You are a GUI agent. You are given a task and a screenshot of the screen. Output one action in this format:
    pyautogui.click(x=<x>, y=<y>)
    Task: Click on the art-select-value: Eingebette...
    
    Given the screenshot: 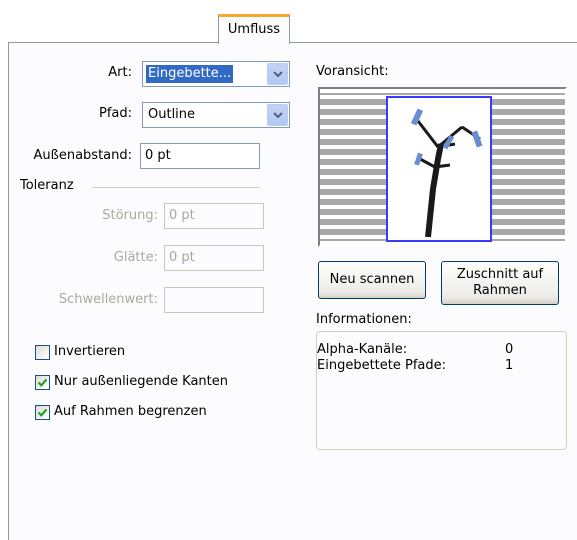 What is the action you would take?
    pyautogui.click(x=190, y=74)
    